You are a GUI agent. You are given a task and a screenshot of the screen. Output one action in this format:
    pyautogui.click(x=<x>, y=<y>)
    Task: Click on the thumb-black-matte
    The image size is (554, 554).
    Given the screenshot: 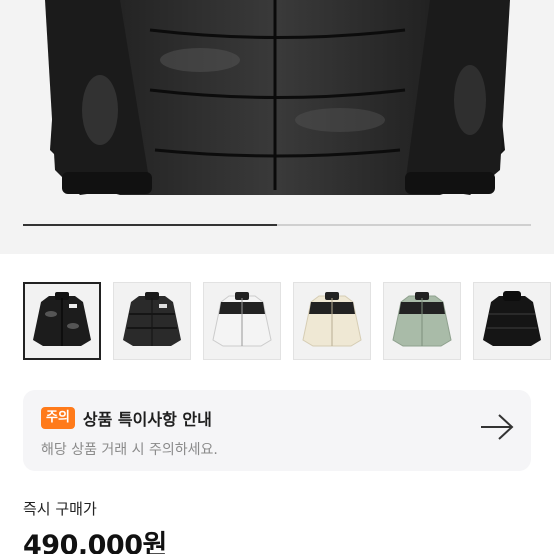 What is the action you would take?
    pyautogui.click(x=152, y=321)
    